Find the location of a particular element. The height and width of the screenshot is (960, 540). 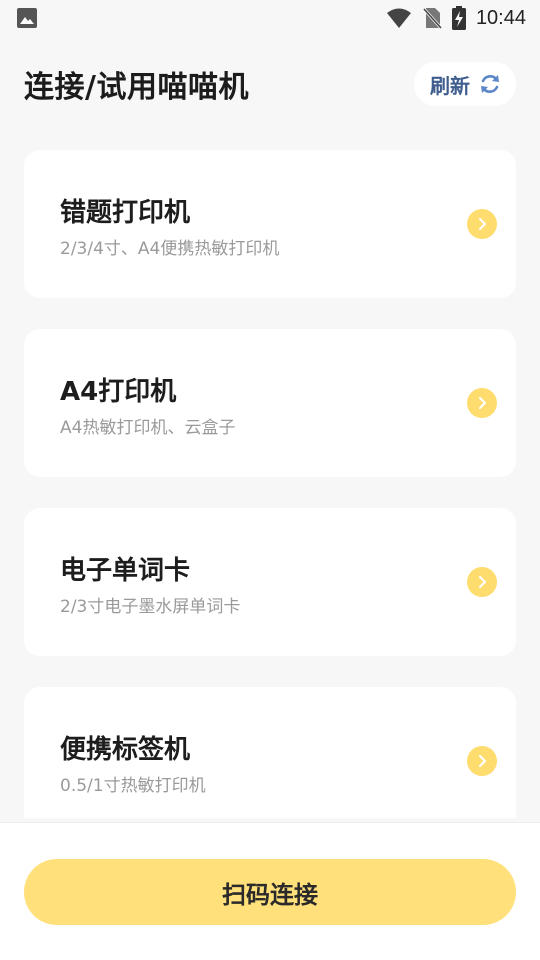

no-sim-icon is located at coordinates (432, 18).